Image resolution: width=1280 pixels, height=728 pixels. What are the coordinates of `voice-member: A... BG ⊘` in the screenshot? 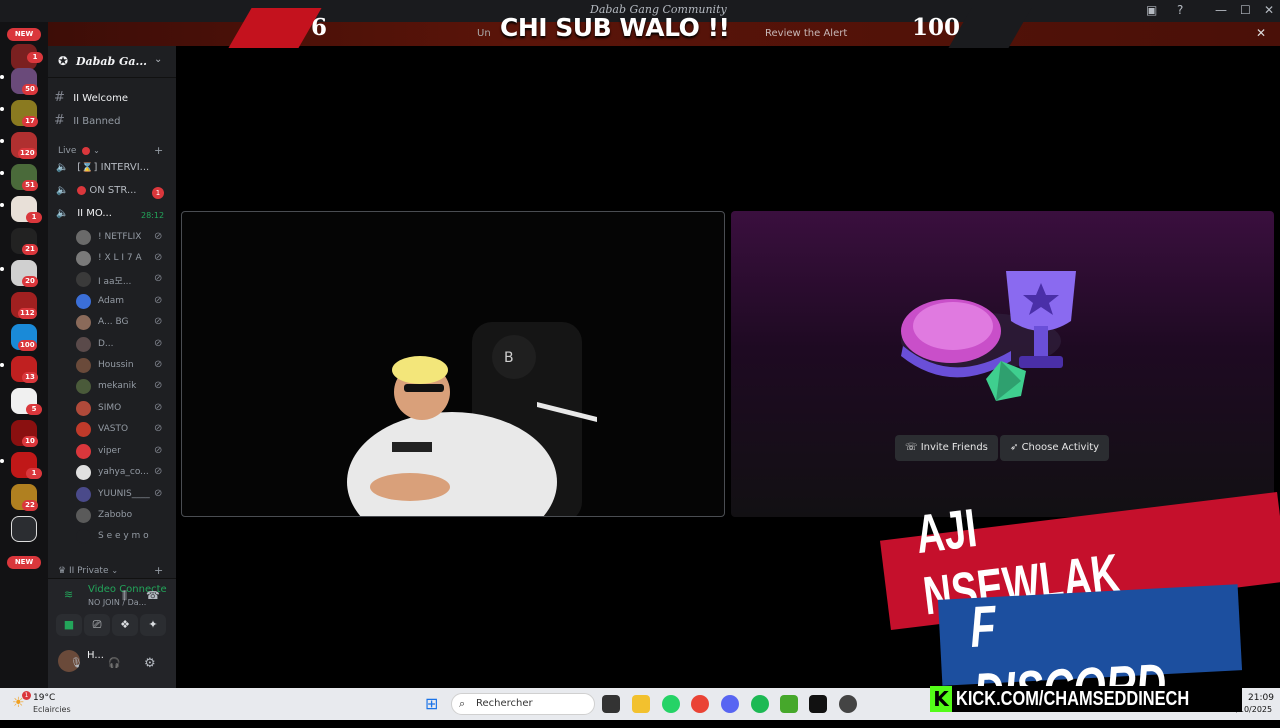 It's located at (124, 323).